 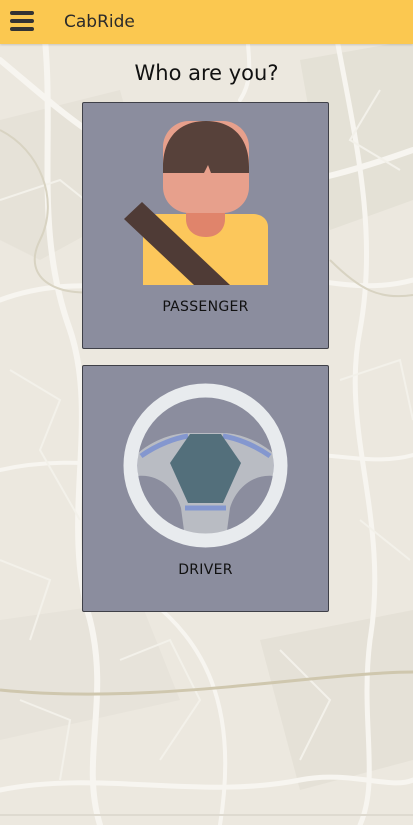 What do you see at coordinates (205, 307) in the screenshot?
I see `passenger-label: PASSENGER` at bounding box center [205, 307].